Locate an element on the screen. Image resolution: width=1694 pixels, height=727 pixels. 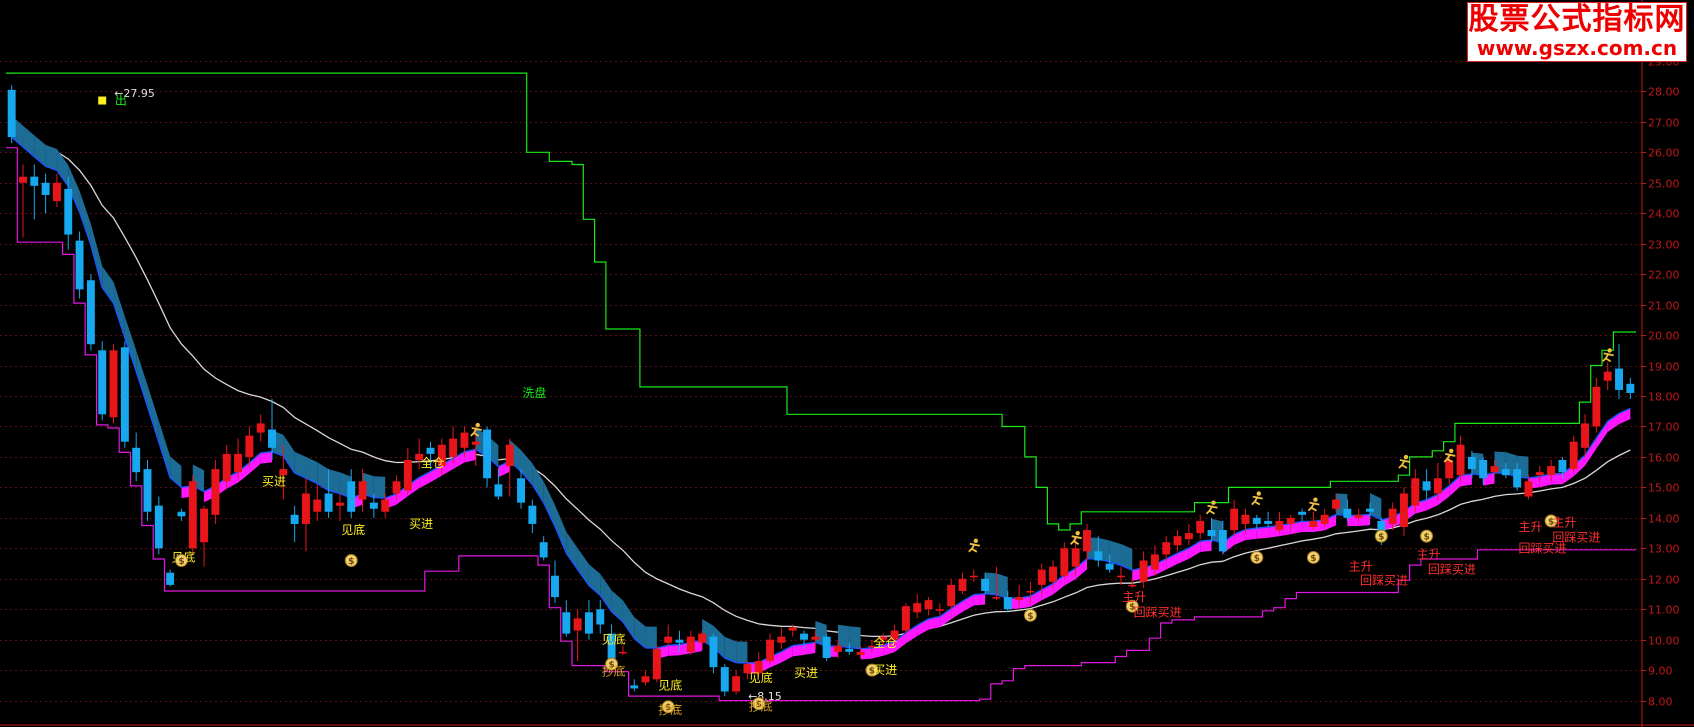
signal-label: 主升 is located at coordinates (1564, 522).